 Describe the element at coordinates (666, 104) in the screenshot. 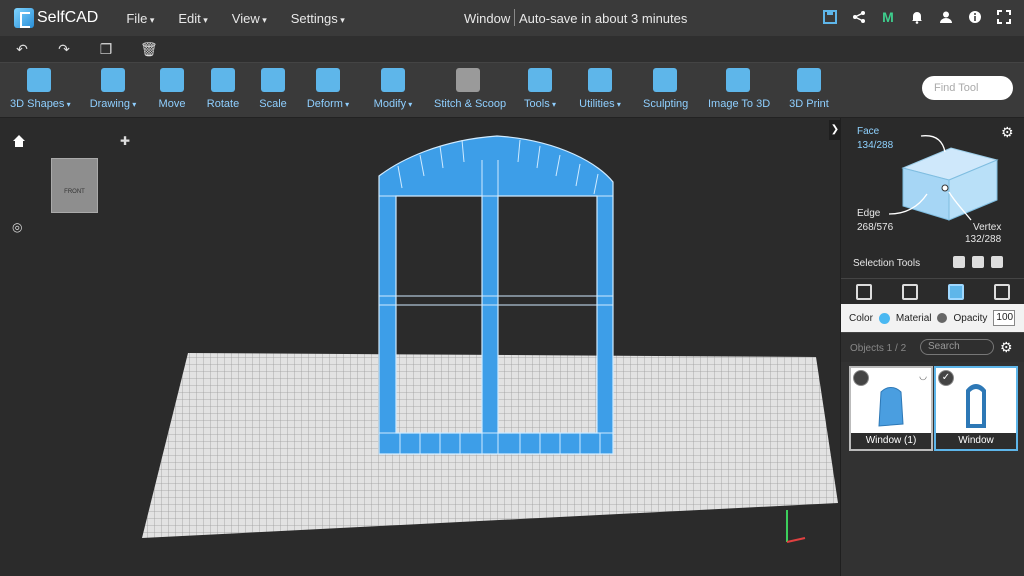

I see `tool-label: Sculpting` at that location.